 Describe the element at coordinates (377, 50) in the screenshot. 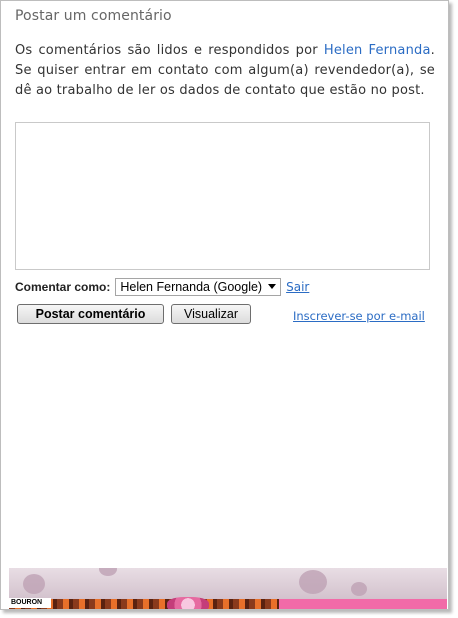

I see `author-link: Helen Fernanda` at that location.